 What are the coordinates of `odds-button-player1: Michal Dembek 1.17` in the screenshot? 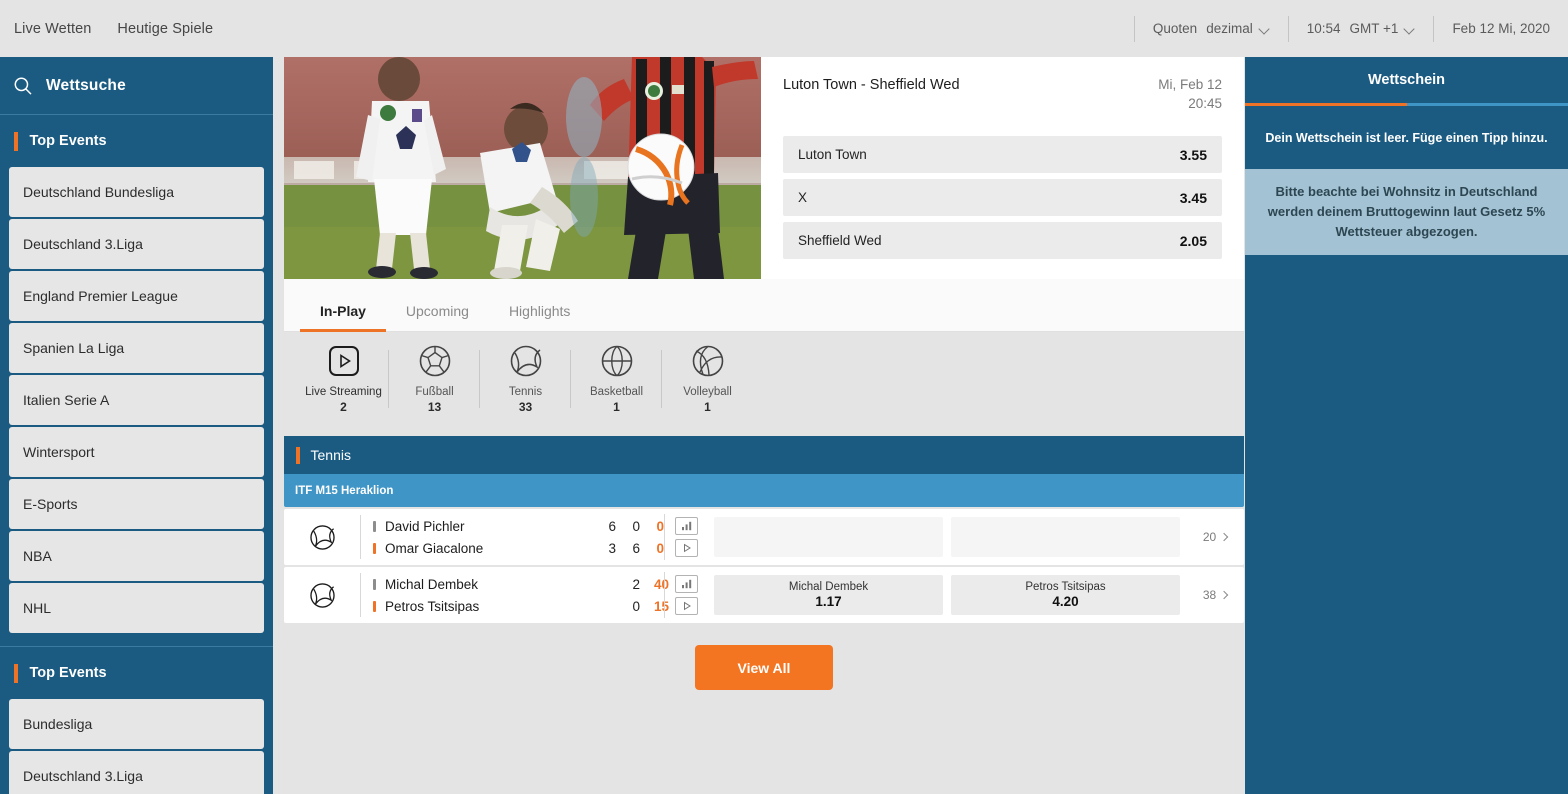 It's located at (828, 595).